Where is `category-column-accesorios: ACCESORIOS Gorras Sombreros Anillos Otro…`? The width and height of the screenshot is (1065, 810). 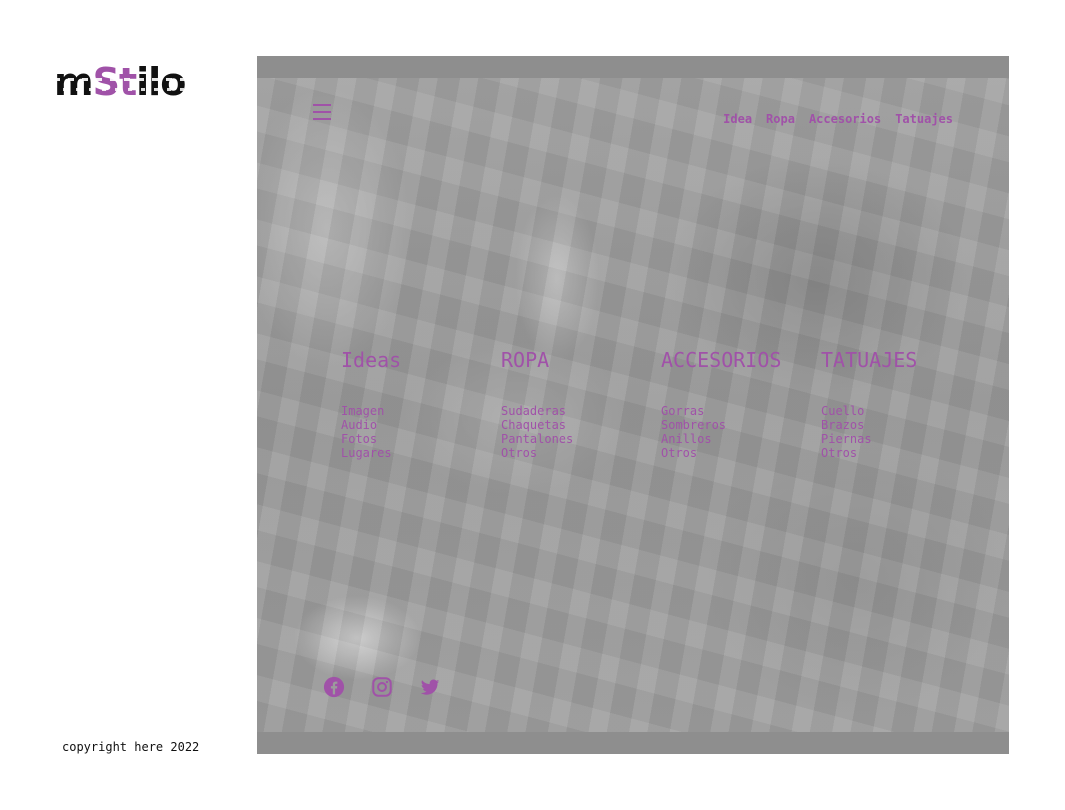 category-column-accesorios: ACCESORIOS Gorras Sombreros Anillos Otro… is located at coordinates (741, 404).